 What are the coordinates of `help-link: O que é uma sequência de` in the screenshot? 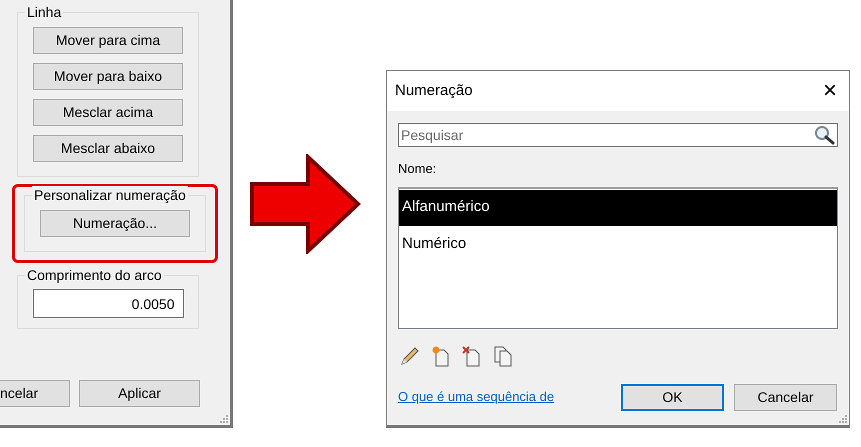 It's located at (476, 397).